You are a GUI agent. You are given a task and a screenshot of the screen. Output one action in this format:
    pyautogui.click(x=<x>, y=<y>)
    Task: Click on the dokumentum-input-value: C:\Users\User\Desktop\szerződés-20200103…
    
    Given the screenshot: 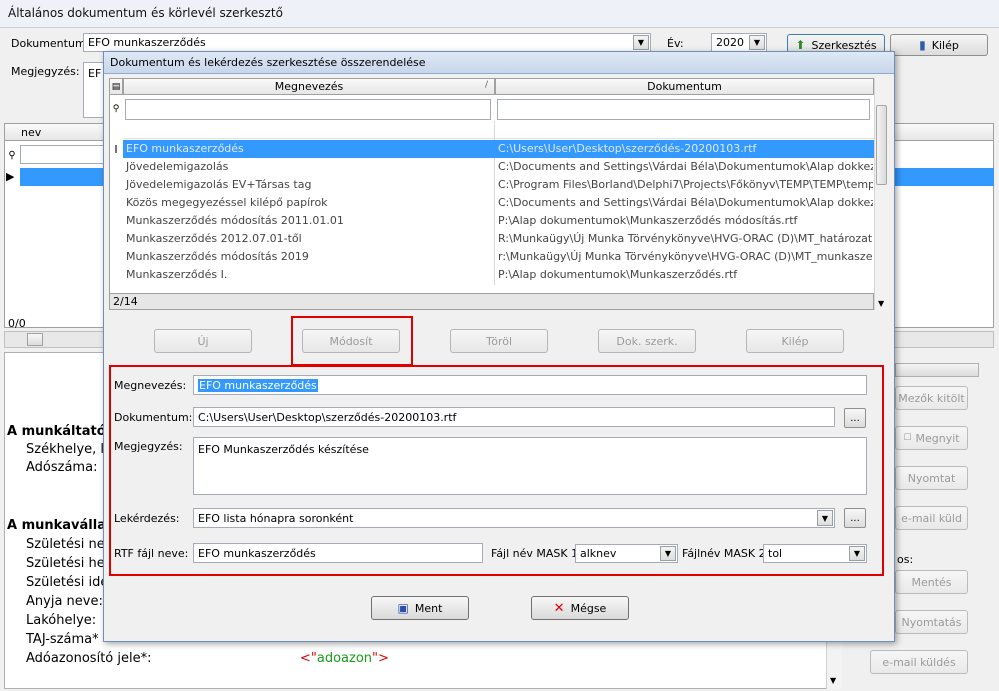 What is the action you would take?
    pyautogui.click(x=327, y=417)
    